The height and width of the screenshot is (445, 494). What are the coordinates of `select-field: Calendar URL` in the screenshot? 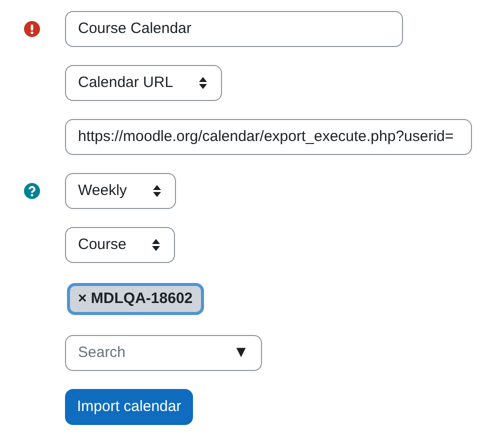 It's located at (143, 82).